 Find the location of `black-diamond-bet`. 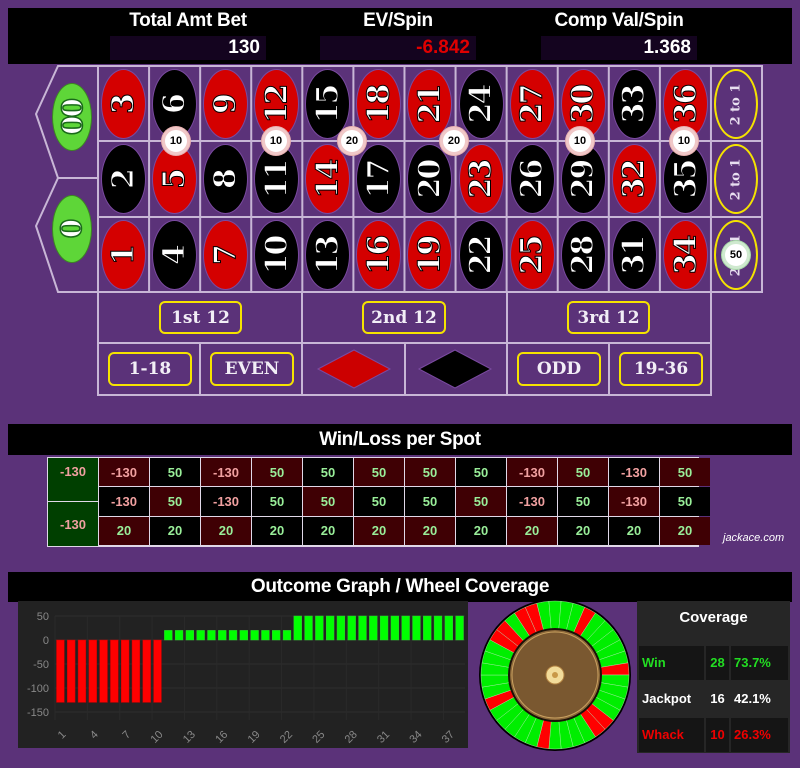

black-diamond-bet is located at coordinates (455, 369).